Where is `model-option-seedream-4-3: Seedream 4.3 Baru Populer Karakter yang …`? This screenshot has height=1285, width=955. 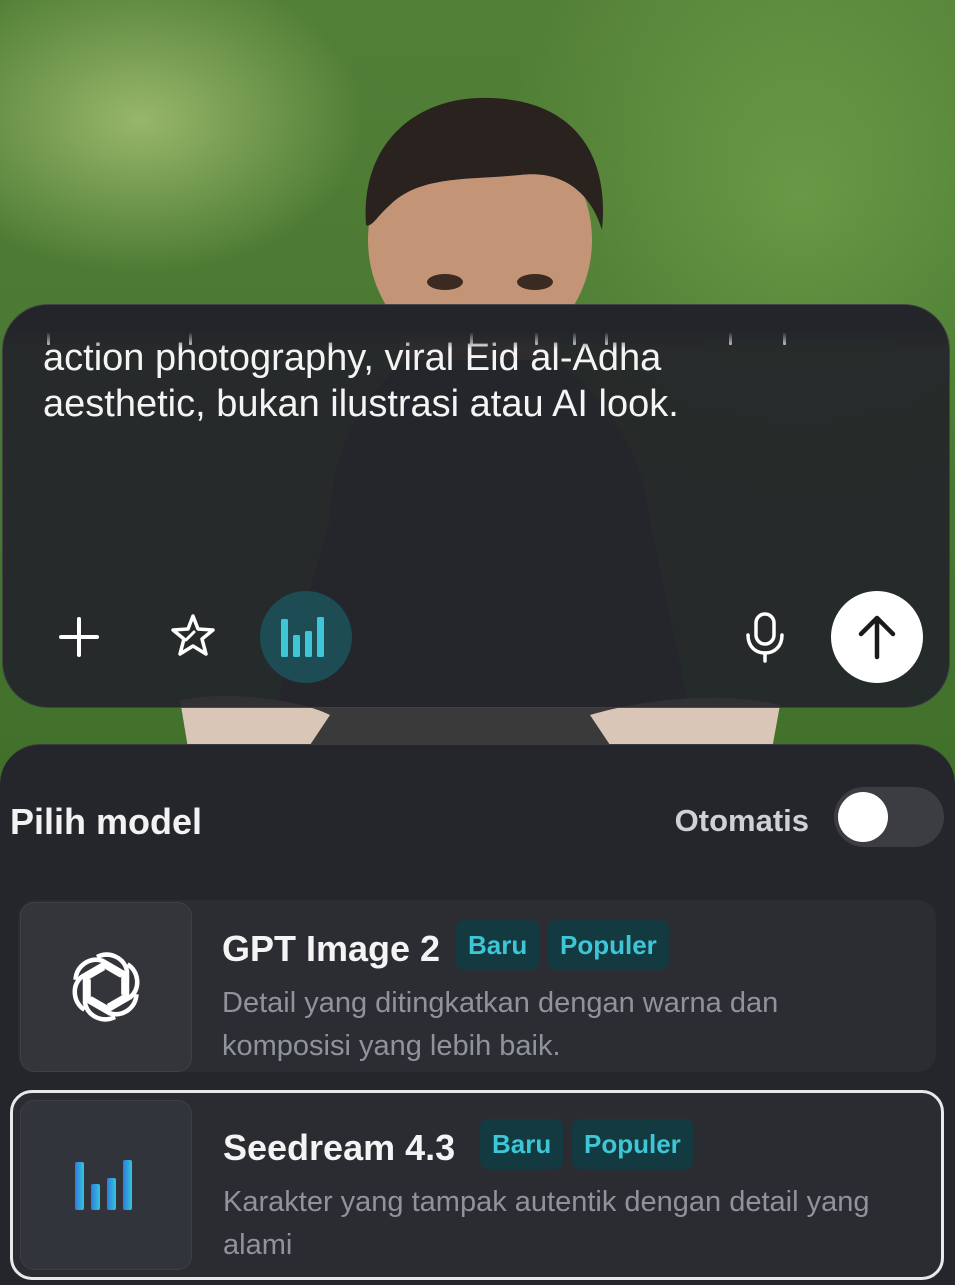 model-option-seedream-4-3: Seedream 4.3 Baru Populer Karakter yang … is located at coordinates (477, 1185).